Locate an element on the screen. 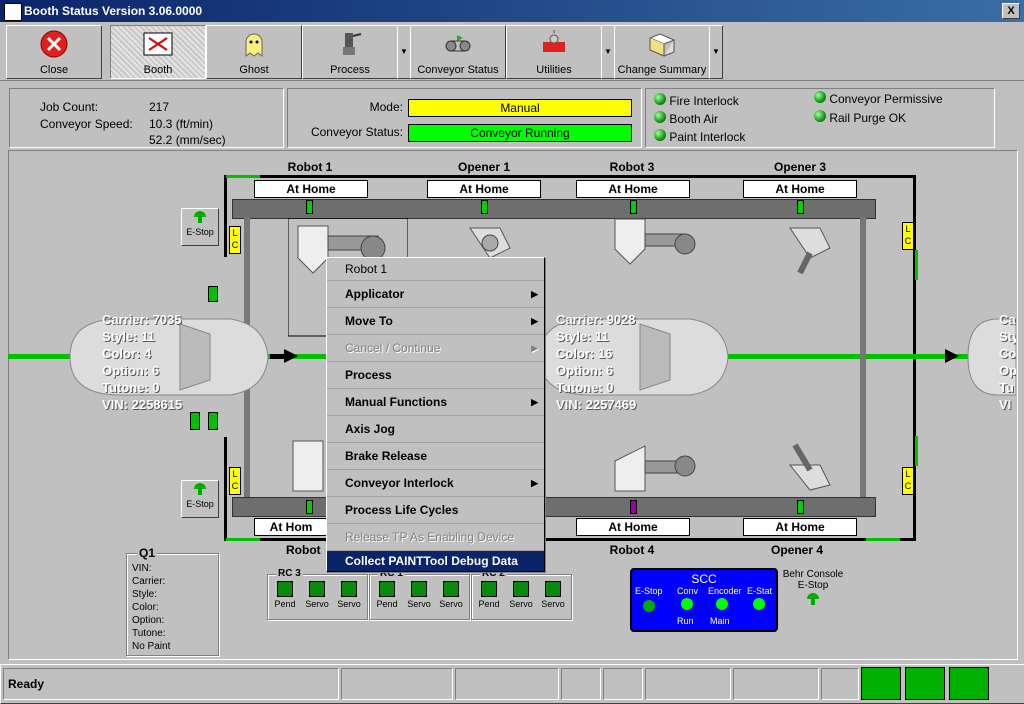  process-button: Process is located at coordinates (350, 52).